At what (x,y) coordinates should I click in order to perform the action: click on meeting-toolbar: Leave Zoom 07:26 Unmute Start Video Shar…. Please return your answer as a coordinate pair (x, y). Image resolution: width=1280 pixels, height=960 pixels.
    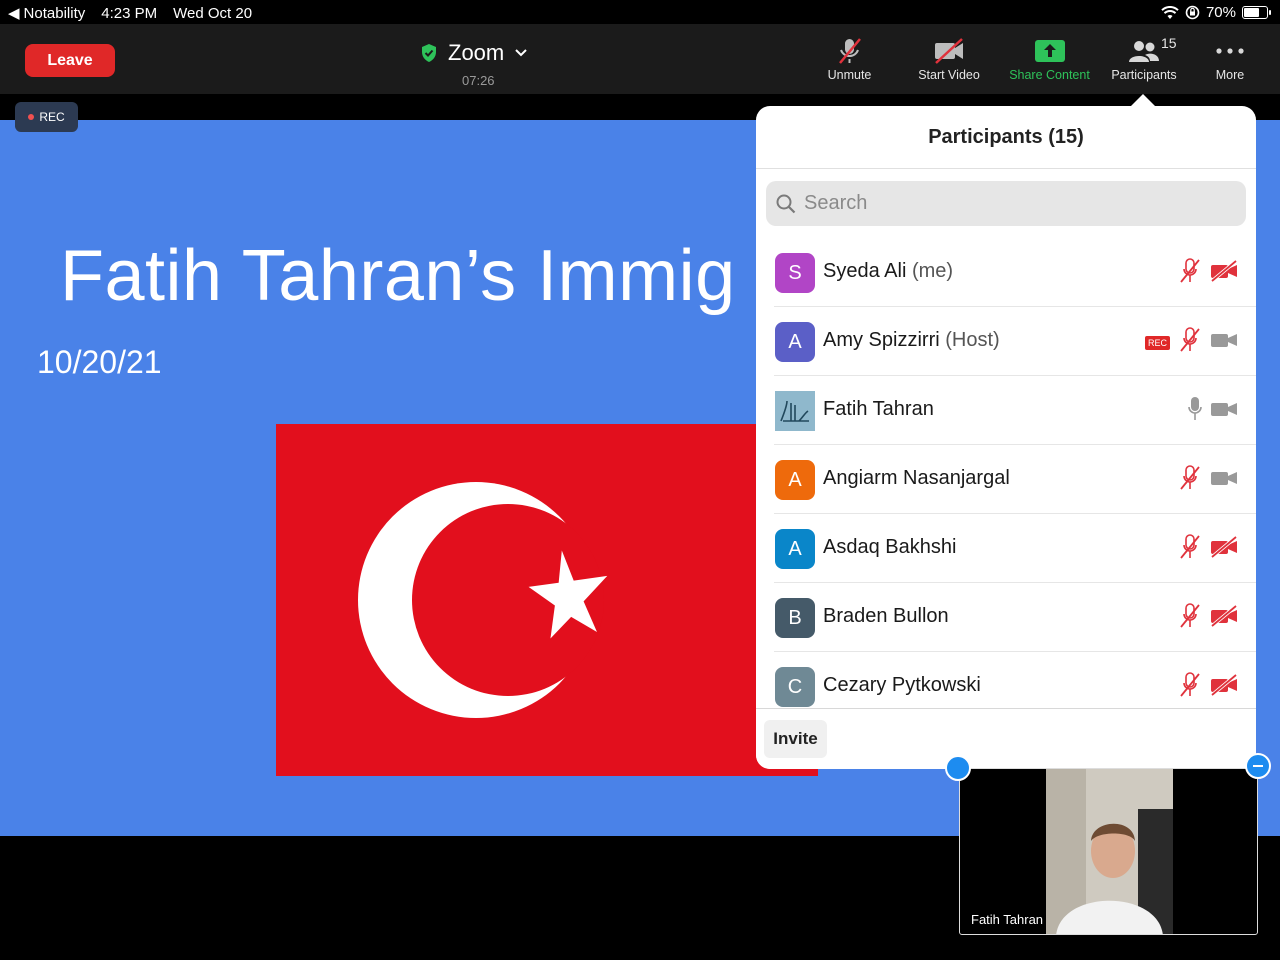
    Looking at the image, I should click on (640, 59).